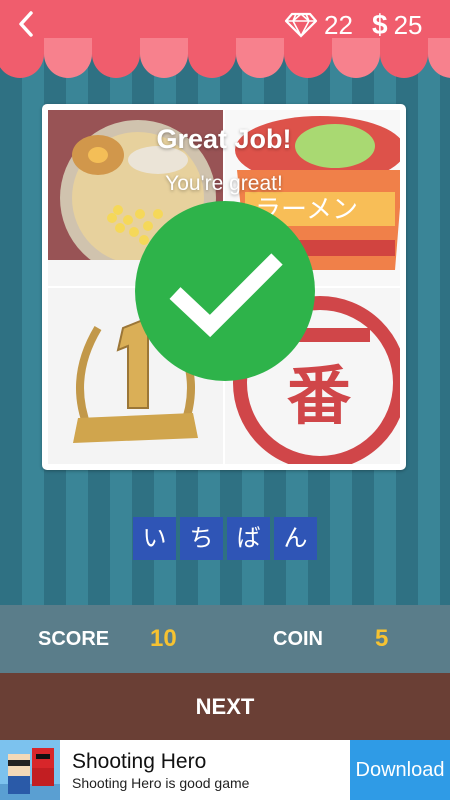  I want to click on result-subtitle: You're great!, so click(224, 183).